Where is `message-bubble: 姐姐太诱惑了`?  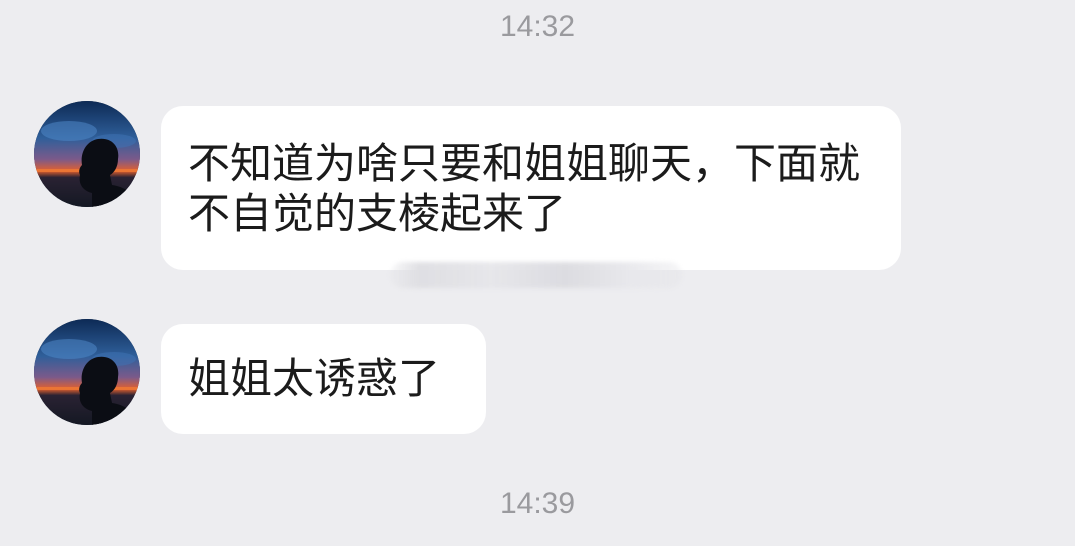
message-bubble: 姐姐太诱惑了 is located at coordinates (323, 379).